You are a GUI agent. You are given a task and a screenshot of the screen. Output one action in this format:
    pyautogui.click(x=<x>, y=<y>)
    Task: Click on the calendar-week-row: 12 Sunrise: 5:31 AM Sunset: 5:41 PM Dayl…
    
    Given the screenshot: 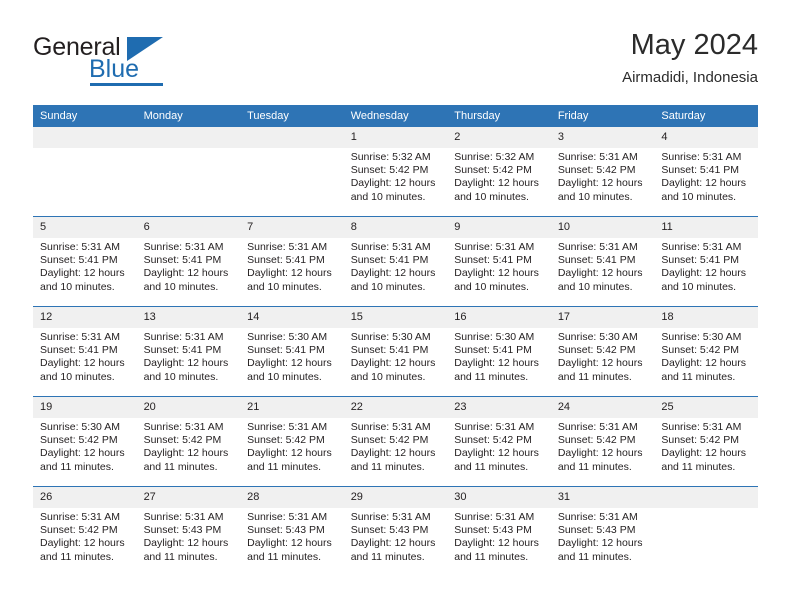 What is the action you would take?
    pyautogui.click(x=395, y=351)
    